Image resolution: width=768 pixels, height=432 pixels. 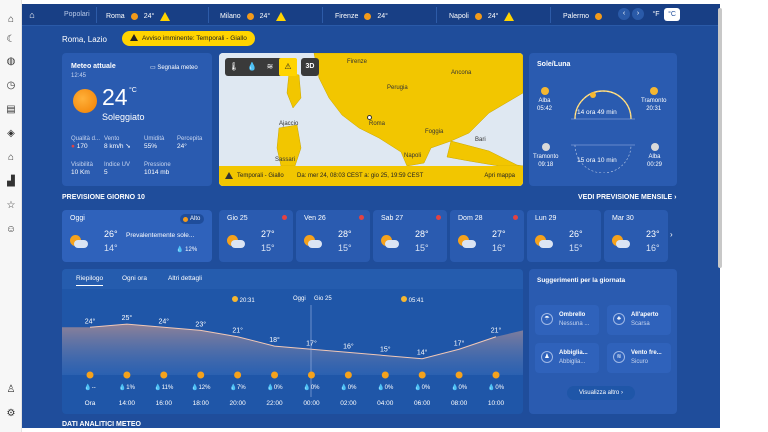 What do you see at coordinates (361, 16) in the screenshot?
I see `city-firenze: Firenze 24°` at bounding box center [361, 16].